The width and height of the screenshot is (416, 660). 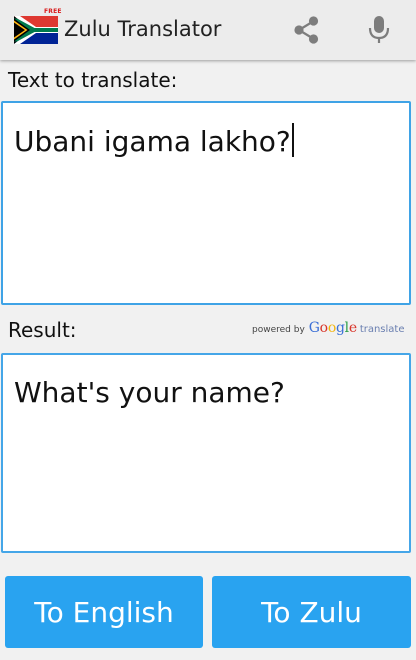 I want to click on free-badge: FREE, so click(x=53, y=11).